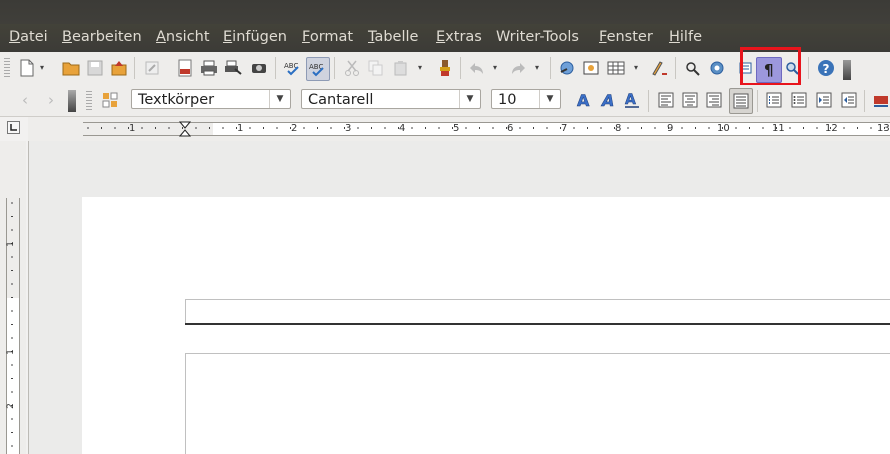 The height and width of the screenshot is (454, 890). Describe the element at coordinates (831, 128) in the screenshot. I see `ruler-number: 12` at that location.